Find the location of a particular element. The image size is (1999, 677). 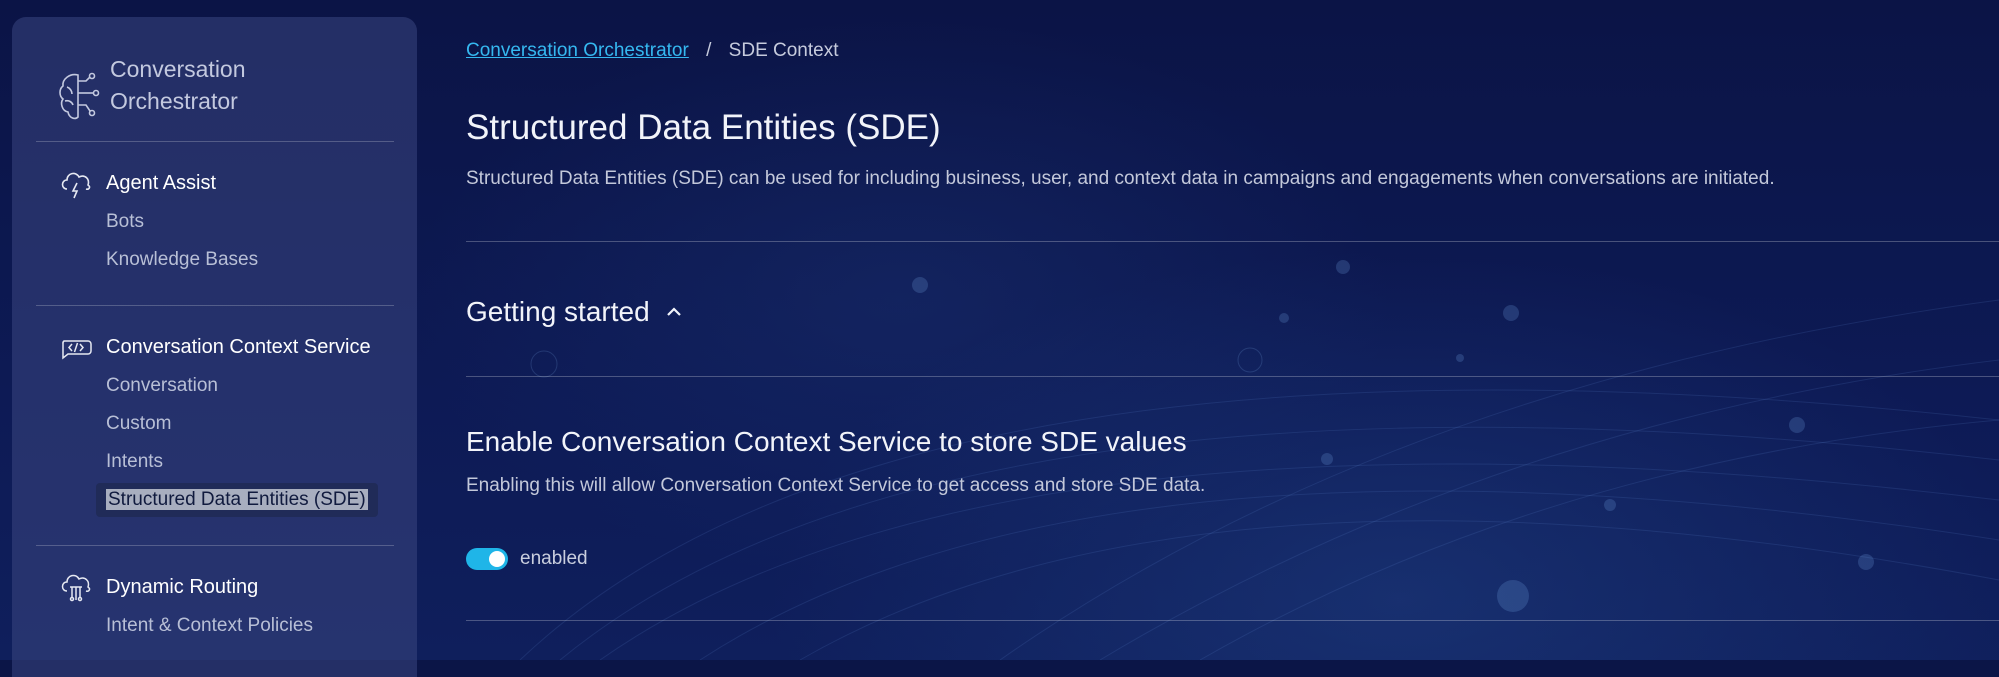

sidebar-group-title: Agent Assist is located at coordinates (161, 182).